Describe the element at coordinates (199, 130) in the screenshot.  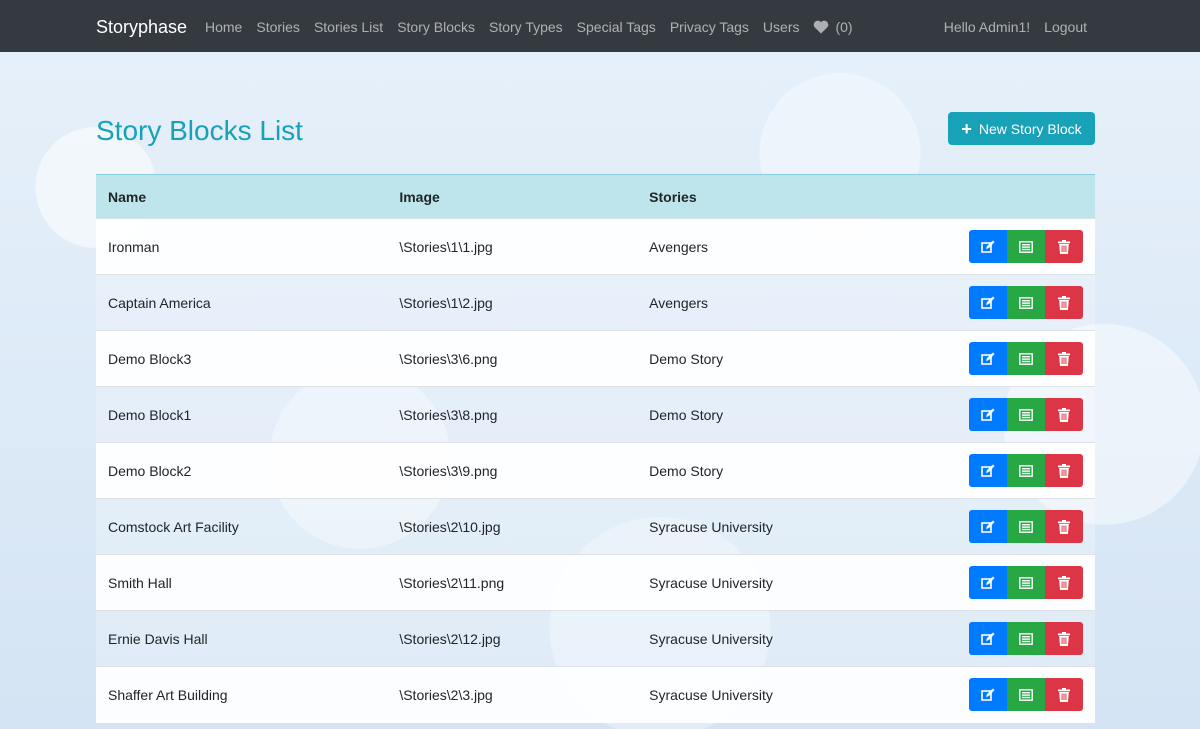
I see `page-title: Story Blocks List` at that location.